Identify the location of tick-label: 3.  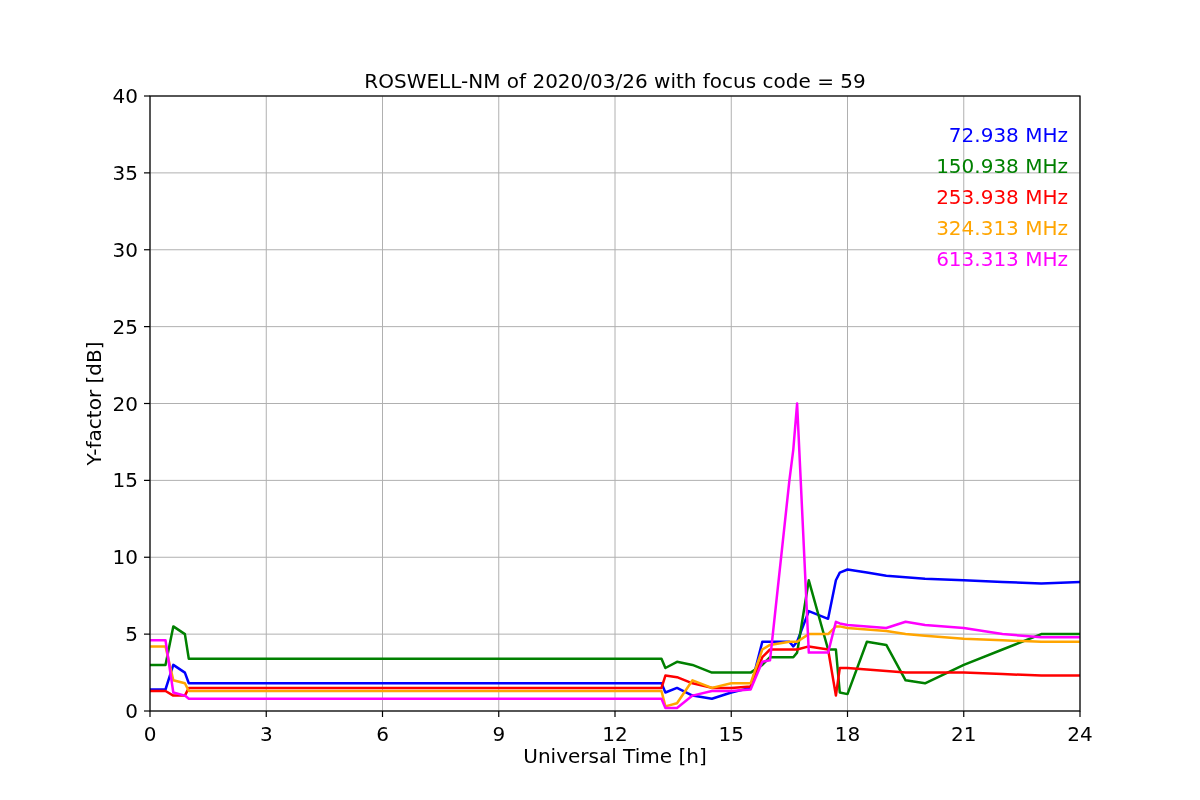
(266, 734).